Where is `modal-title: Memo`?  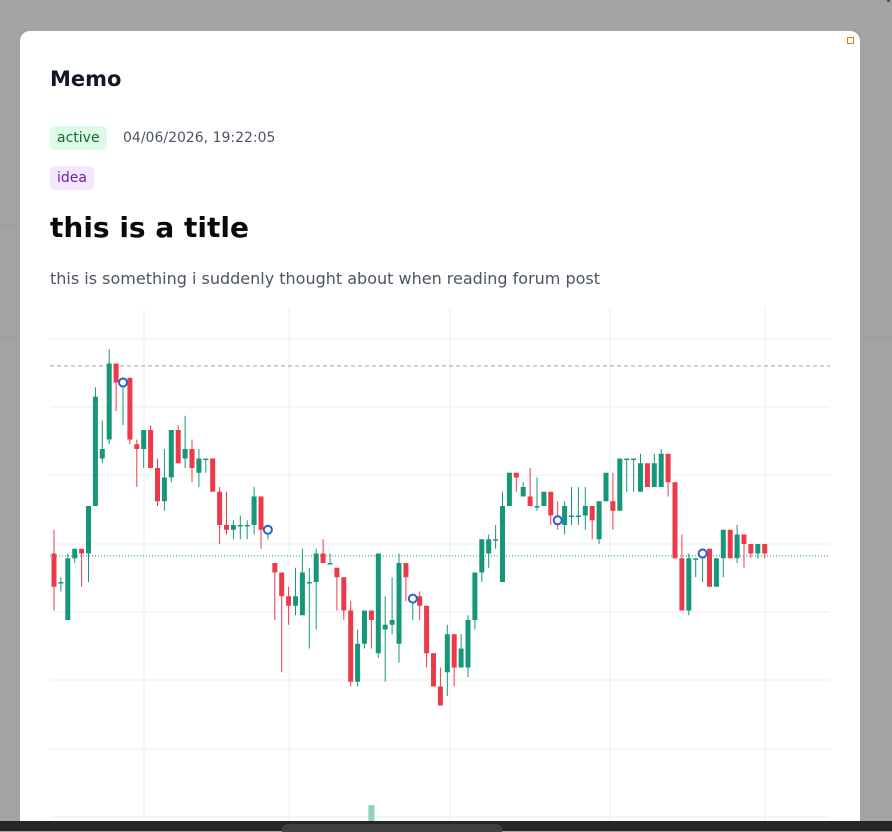
modal-title: Memo is located at coordinates (86, 79).